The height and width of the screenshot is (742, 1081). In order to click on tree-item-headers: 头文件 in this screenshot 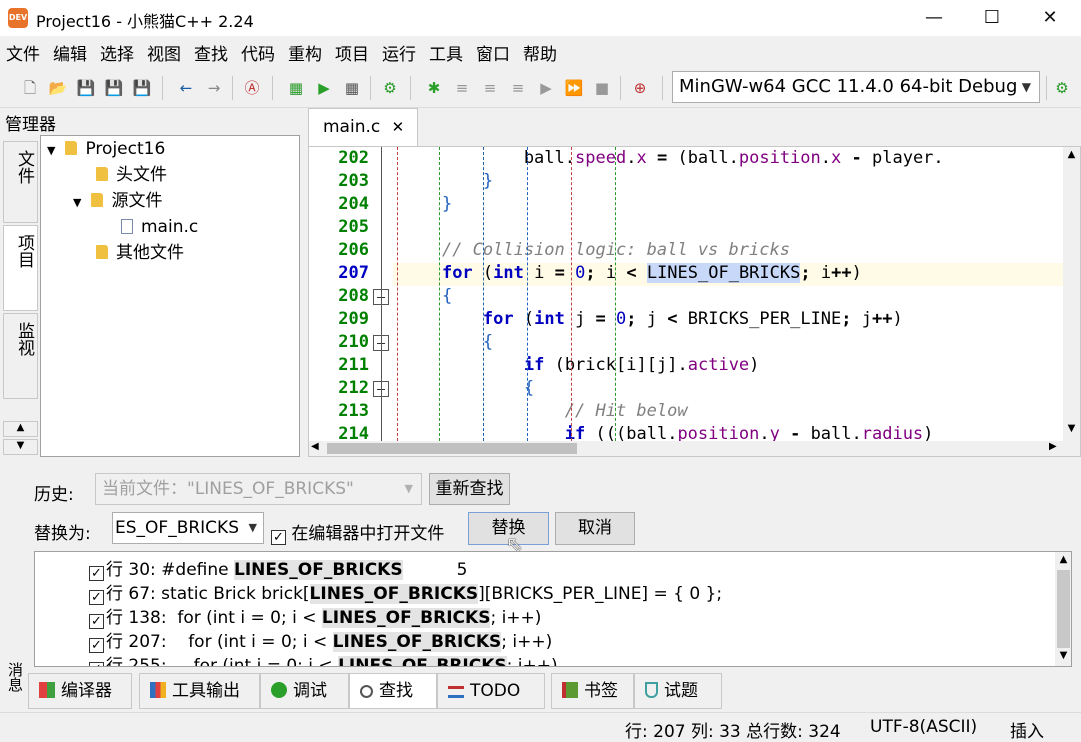, I will do `click(170, 175)`.